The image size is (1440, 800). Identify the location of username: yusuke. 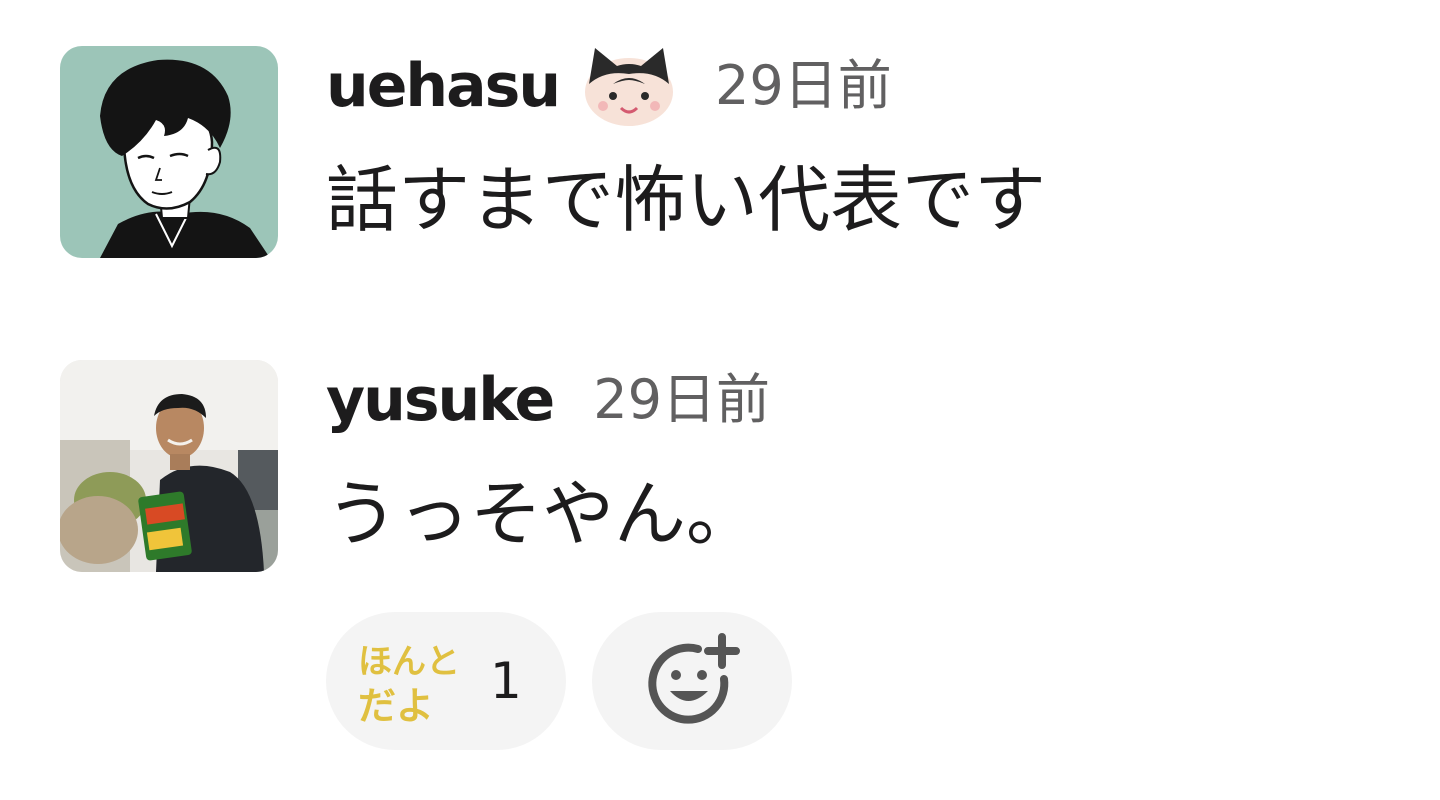
(440, 400).